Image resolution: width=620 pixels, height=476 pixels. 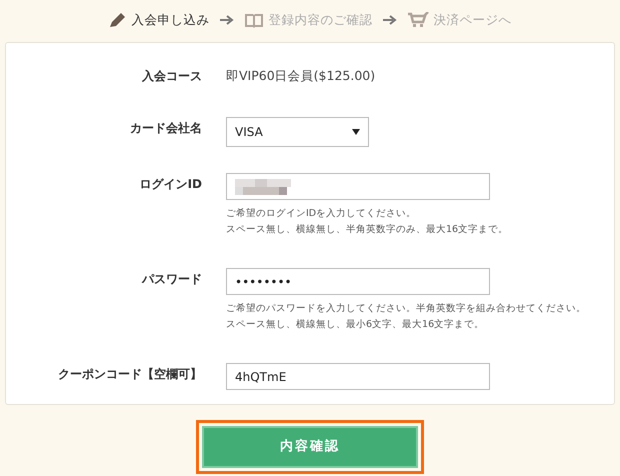 I want to click on help-text: ご希望のログインIDを入力してください。, so click(x=322, y=214).